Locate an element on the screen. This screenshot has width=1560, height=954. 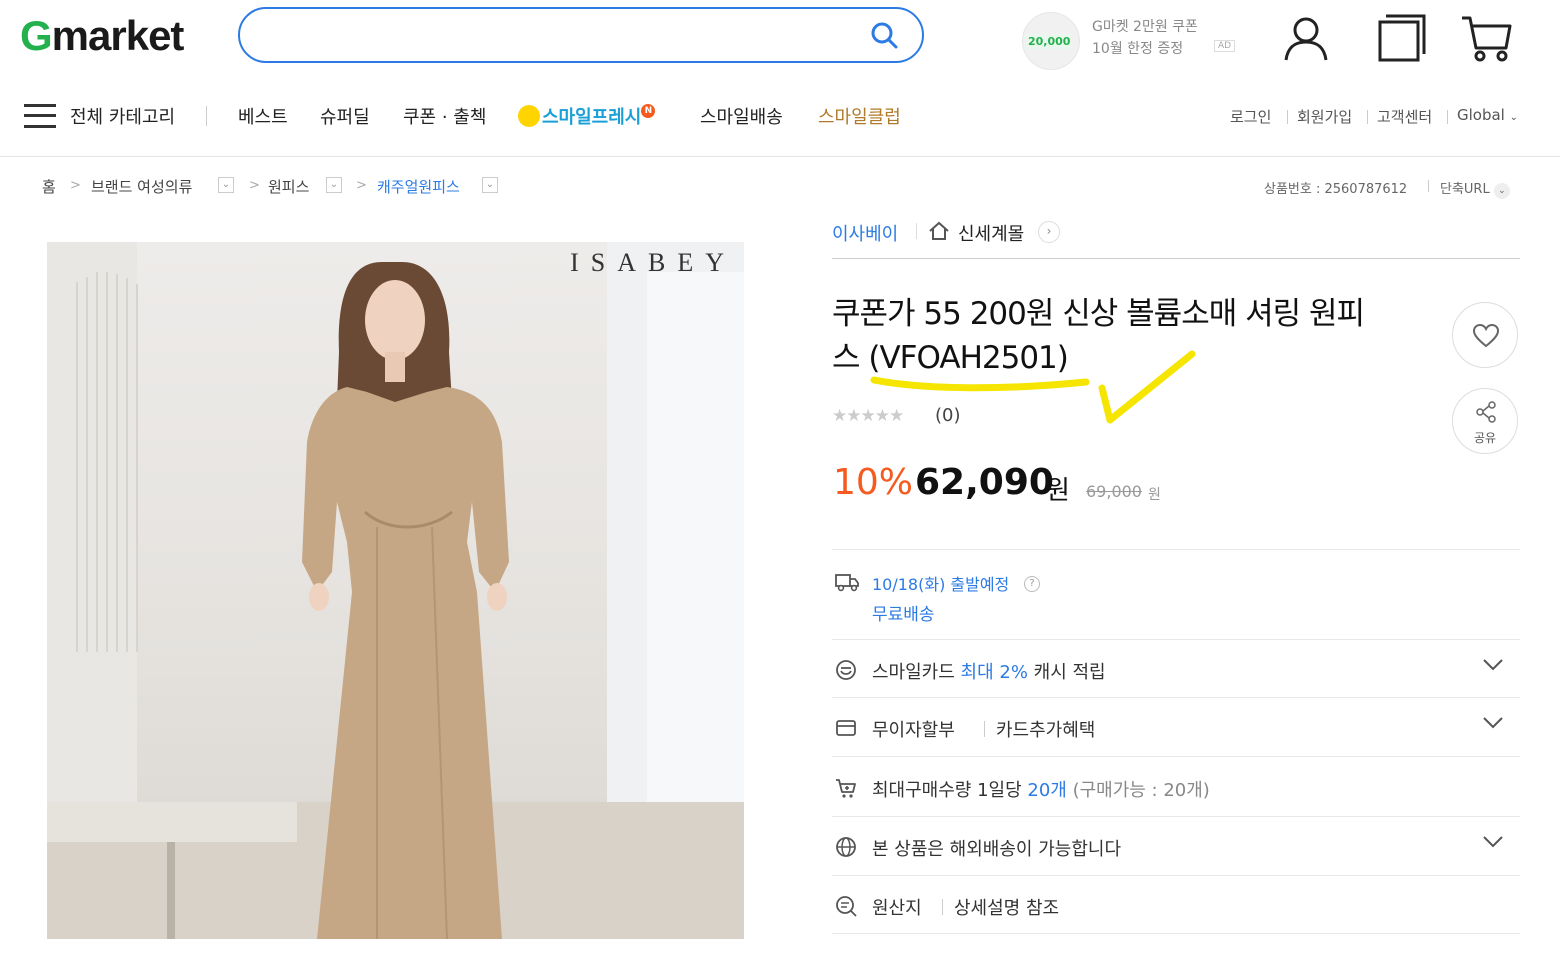
recent-items-icon is located at coordinates (1402, 38).